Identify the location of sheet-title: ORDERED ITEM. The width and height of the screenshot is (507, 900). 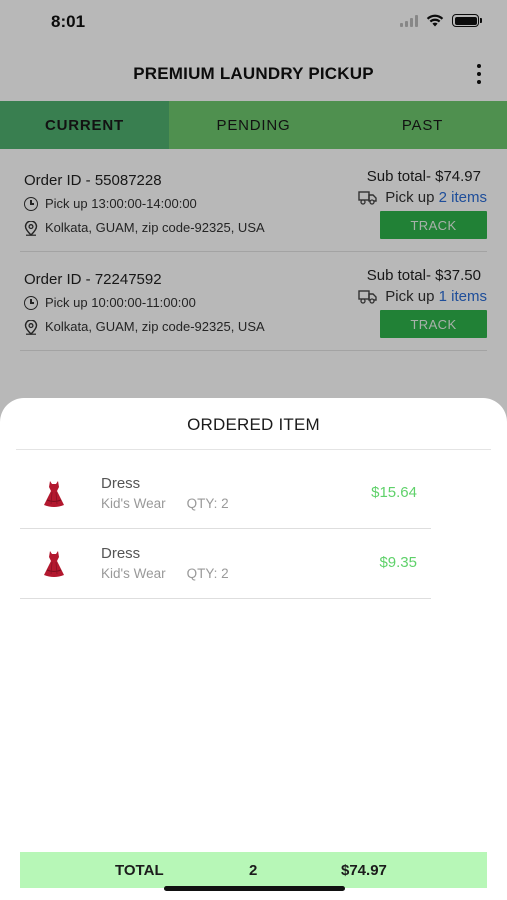
(253, 424).